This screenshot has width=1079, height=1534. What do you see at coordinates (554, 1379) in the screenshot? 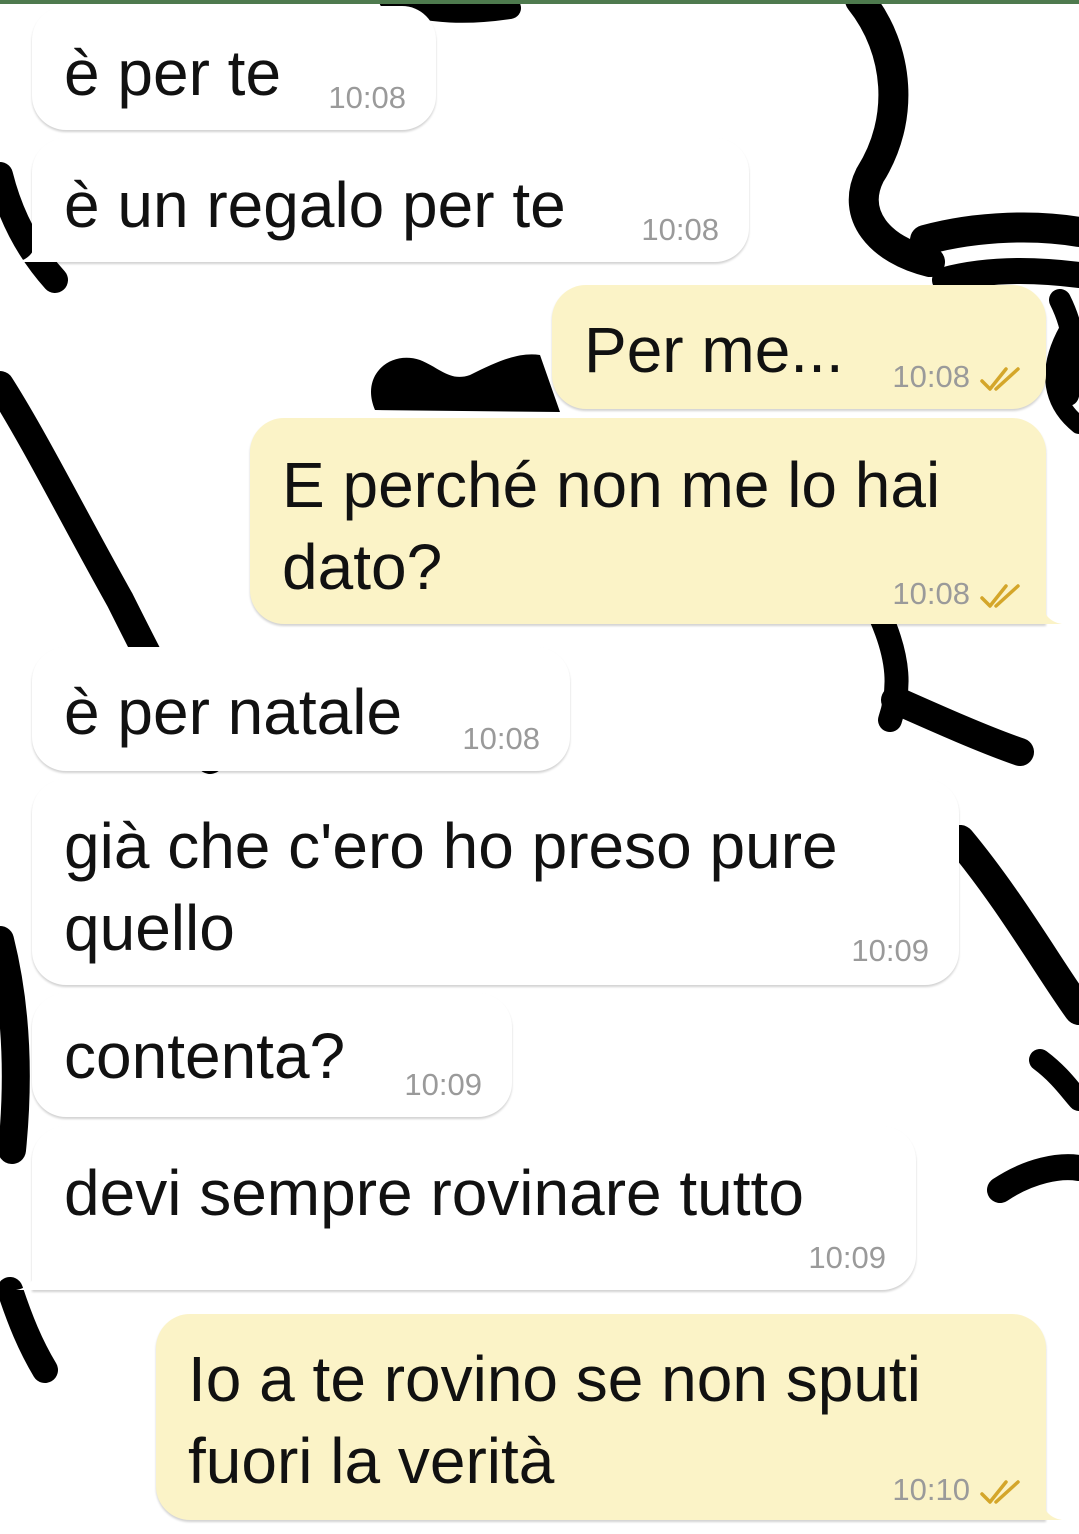
I see `message-text-line: Io a te rovino se non sputi` at bounding box center [554, 1379].